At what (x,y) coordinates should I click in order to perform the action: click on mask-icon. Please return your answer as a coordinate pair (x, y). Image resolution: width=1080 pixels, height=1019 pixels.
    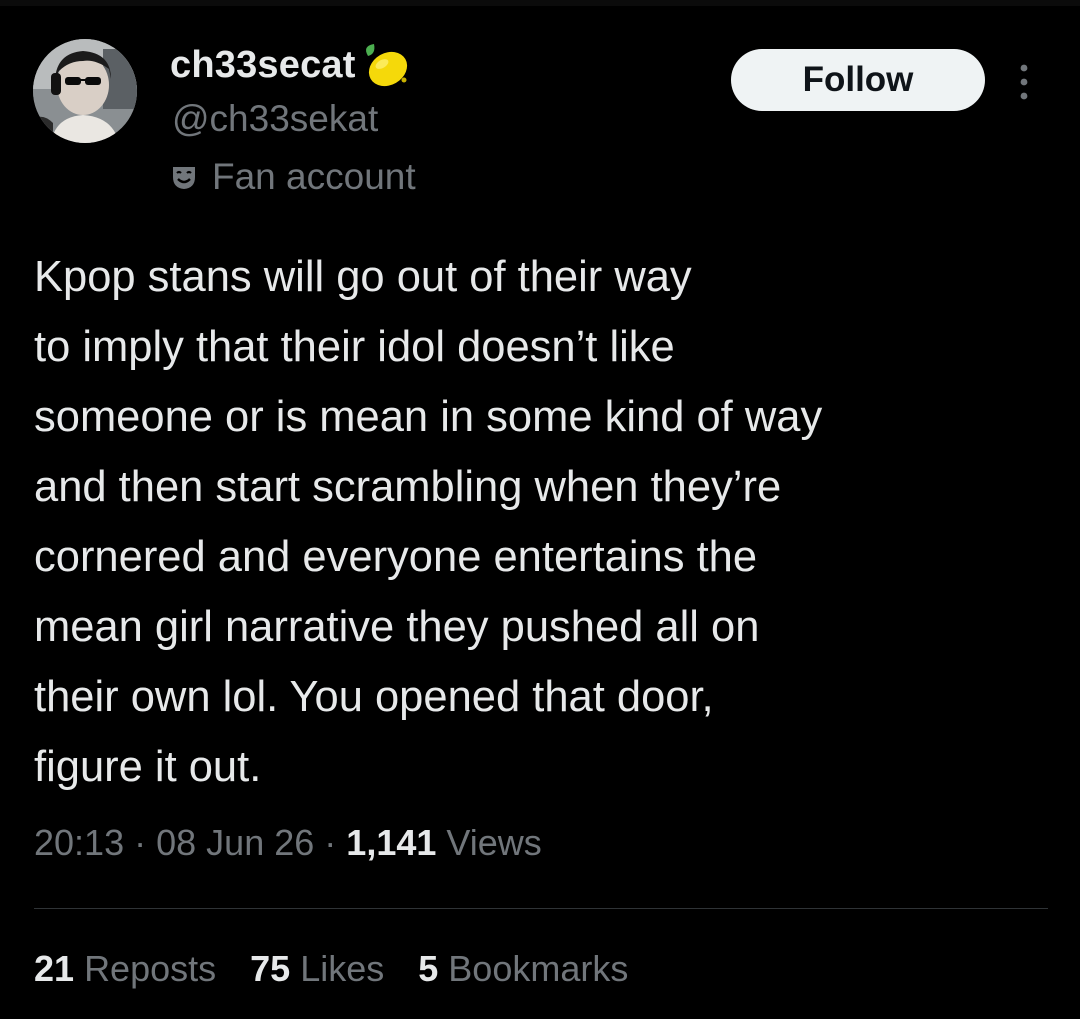
    Looking at the image, I should click on (184, 177).